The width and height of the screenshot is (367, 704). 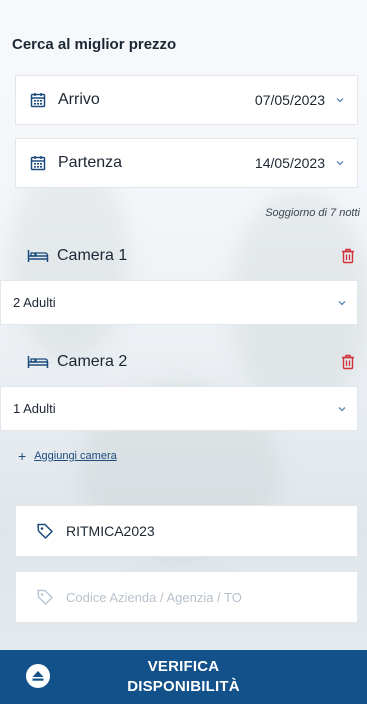 I want to click on arrival-date-field: Arrivo 07/05/2023, so click(x=186, y=100).